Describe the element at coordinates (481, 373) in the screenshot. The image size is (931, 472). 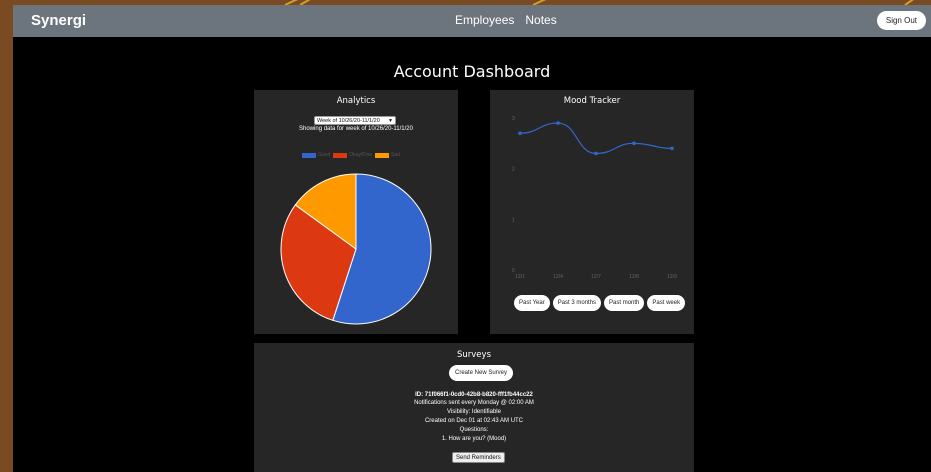
I see `create-survey-button: Create New Survey` at that location.